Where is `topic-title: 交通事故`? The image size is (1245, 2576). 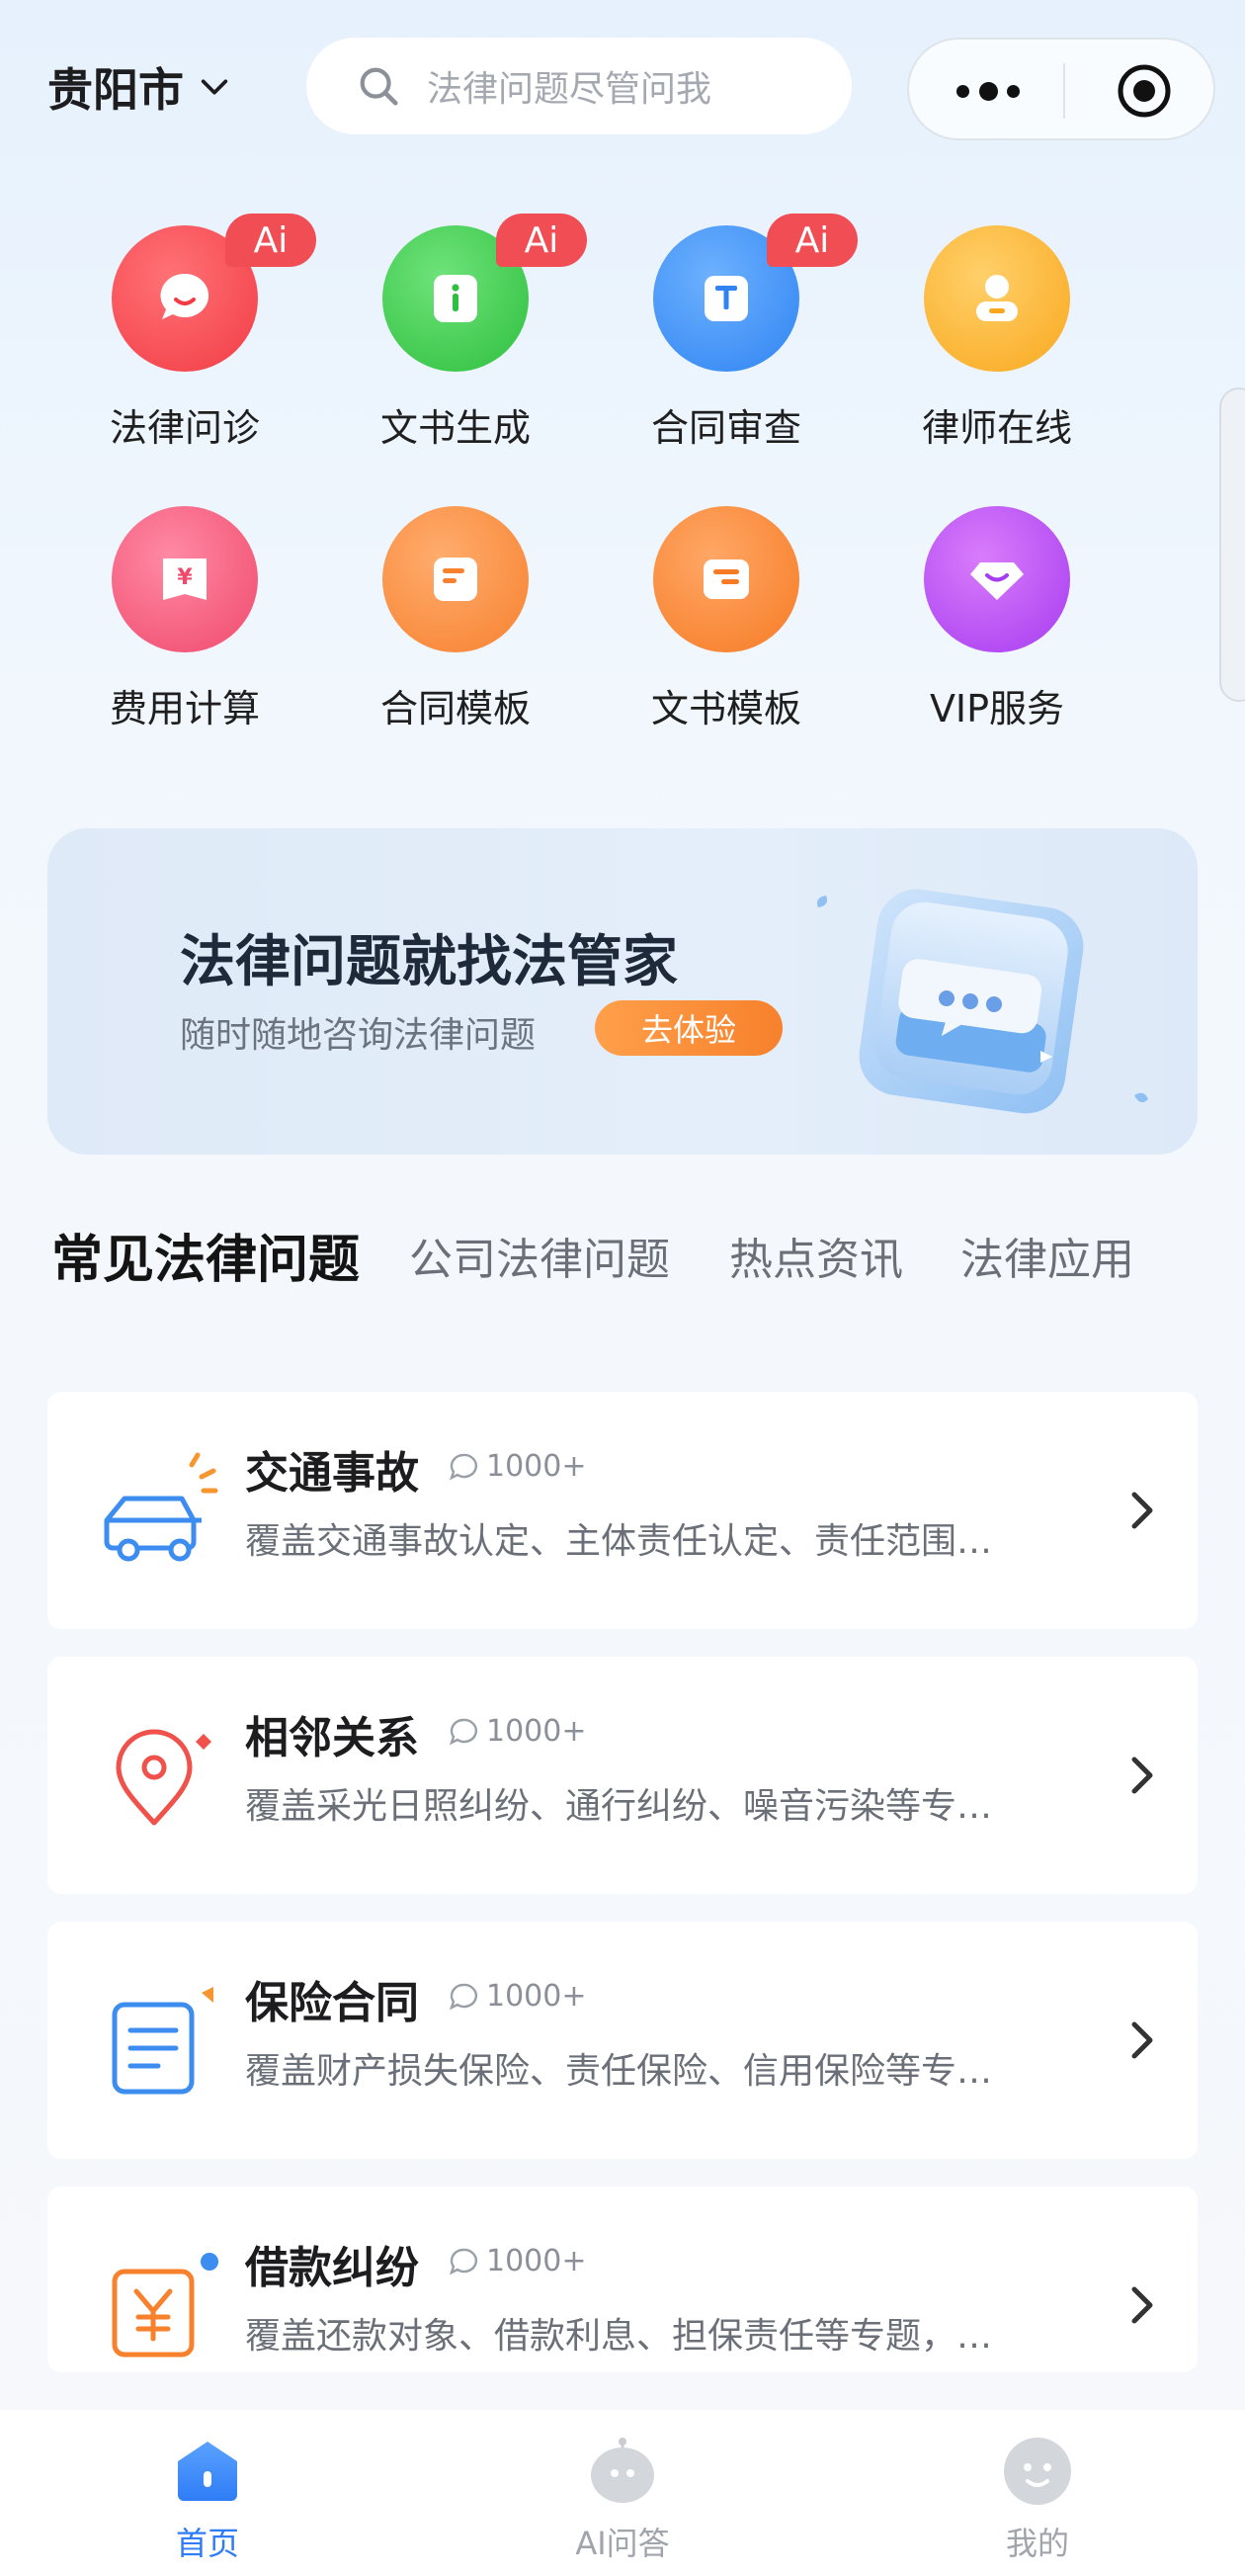
topic-title: 交通事故 is located at coordinates (332, 1473).